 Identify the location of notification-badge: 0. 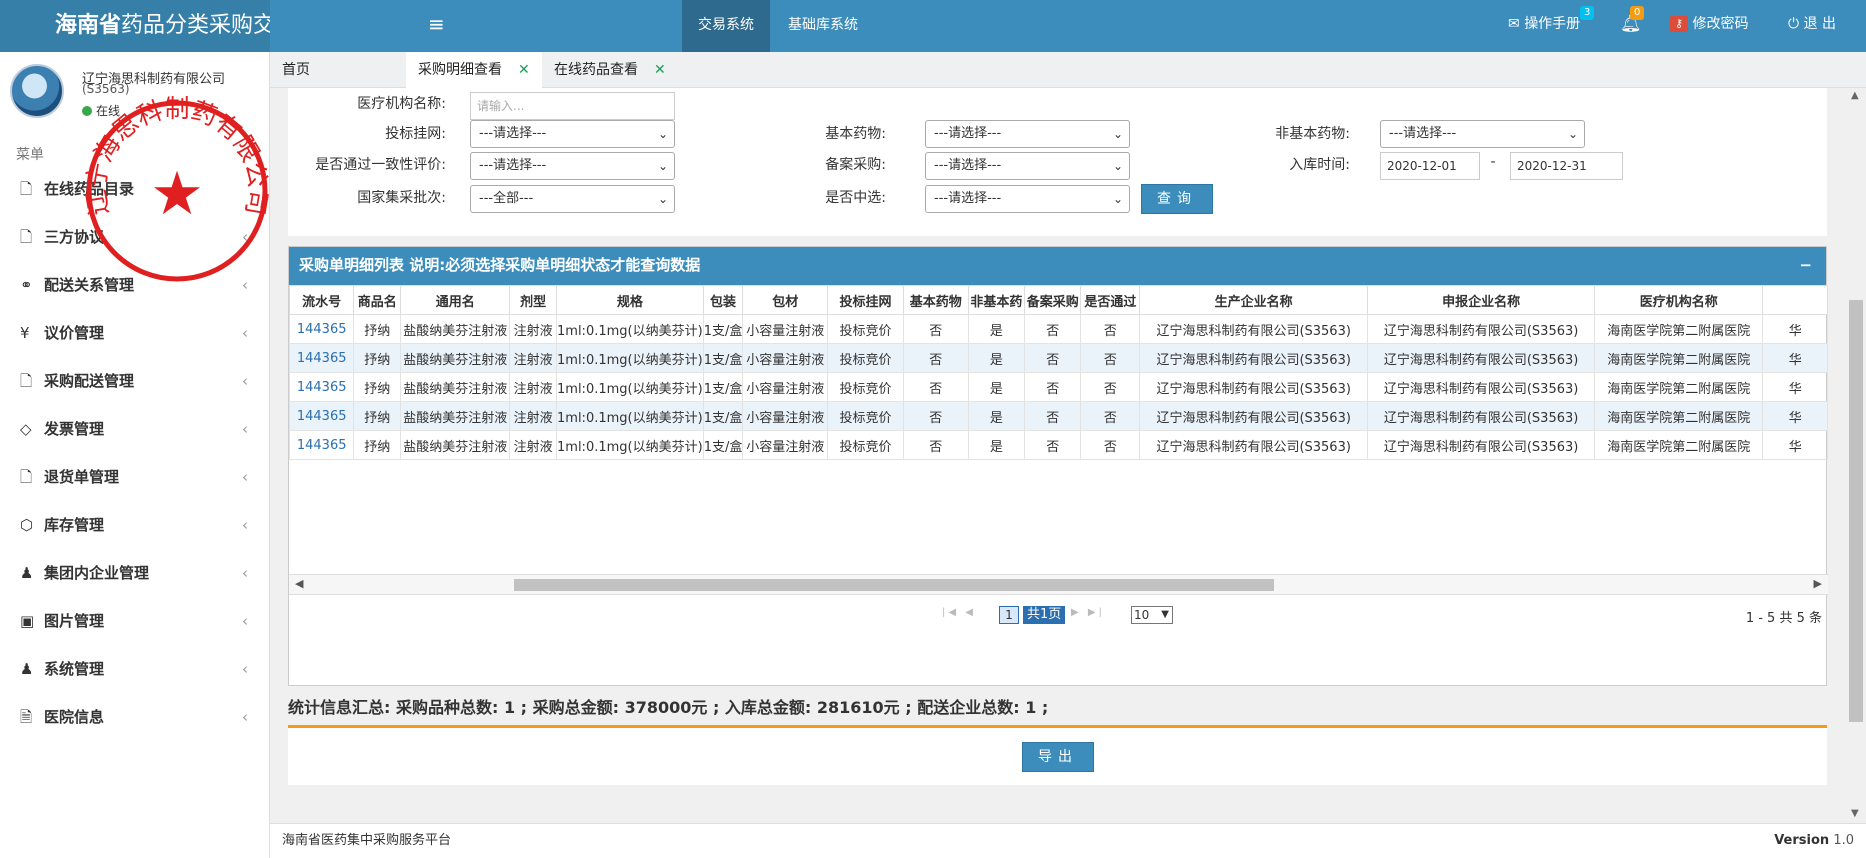
(1637, 13).